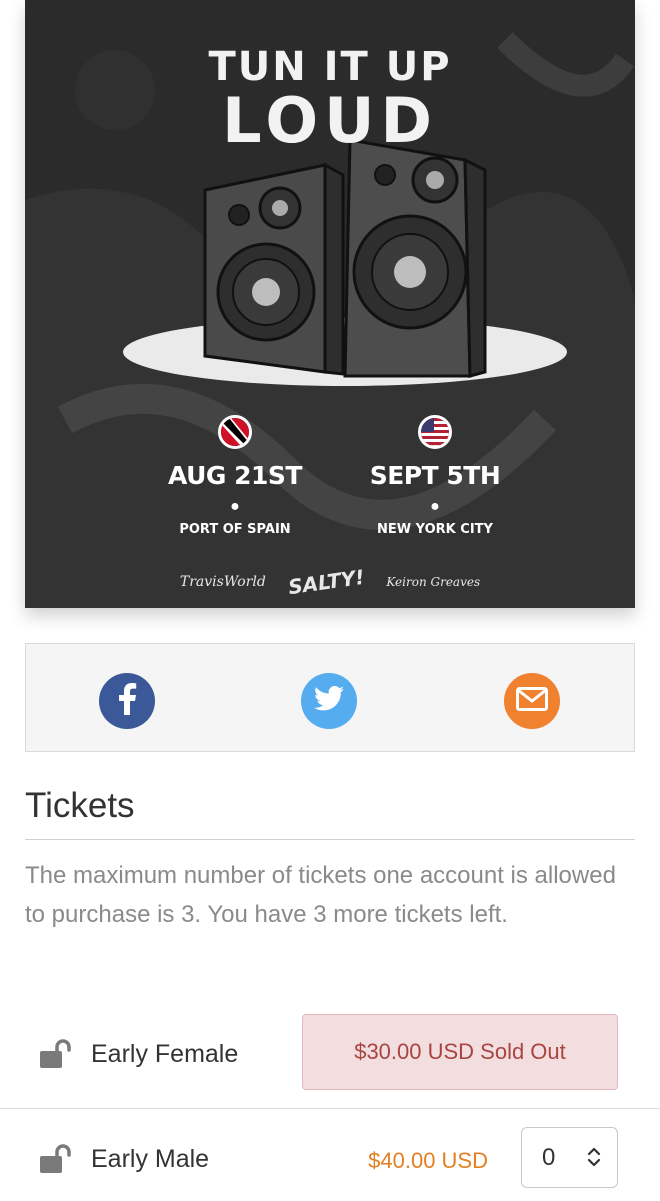 This screenshot has width=660, height=1201. What do you see at coordinates (150, 1159) in the screenshot?
I see `ticket-name: Early Male` at bounding box center [150, 1159].